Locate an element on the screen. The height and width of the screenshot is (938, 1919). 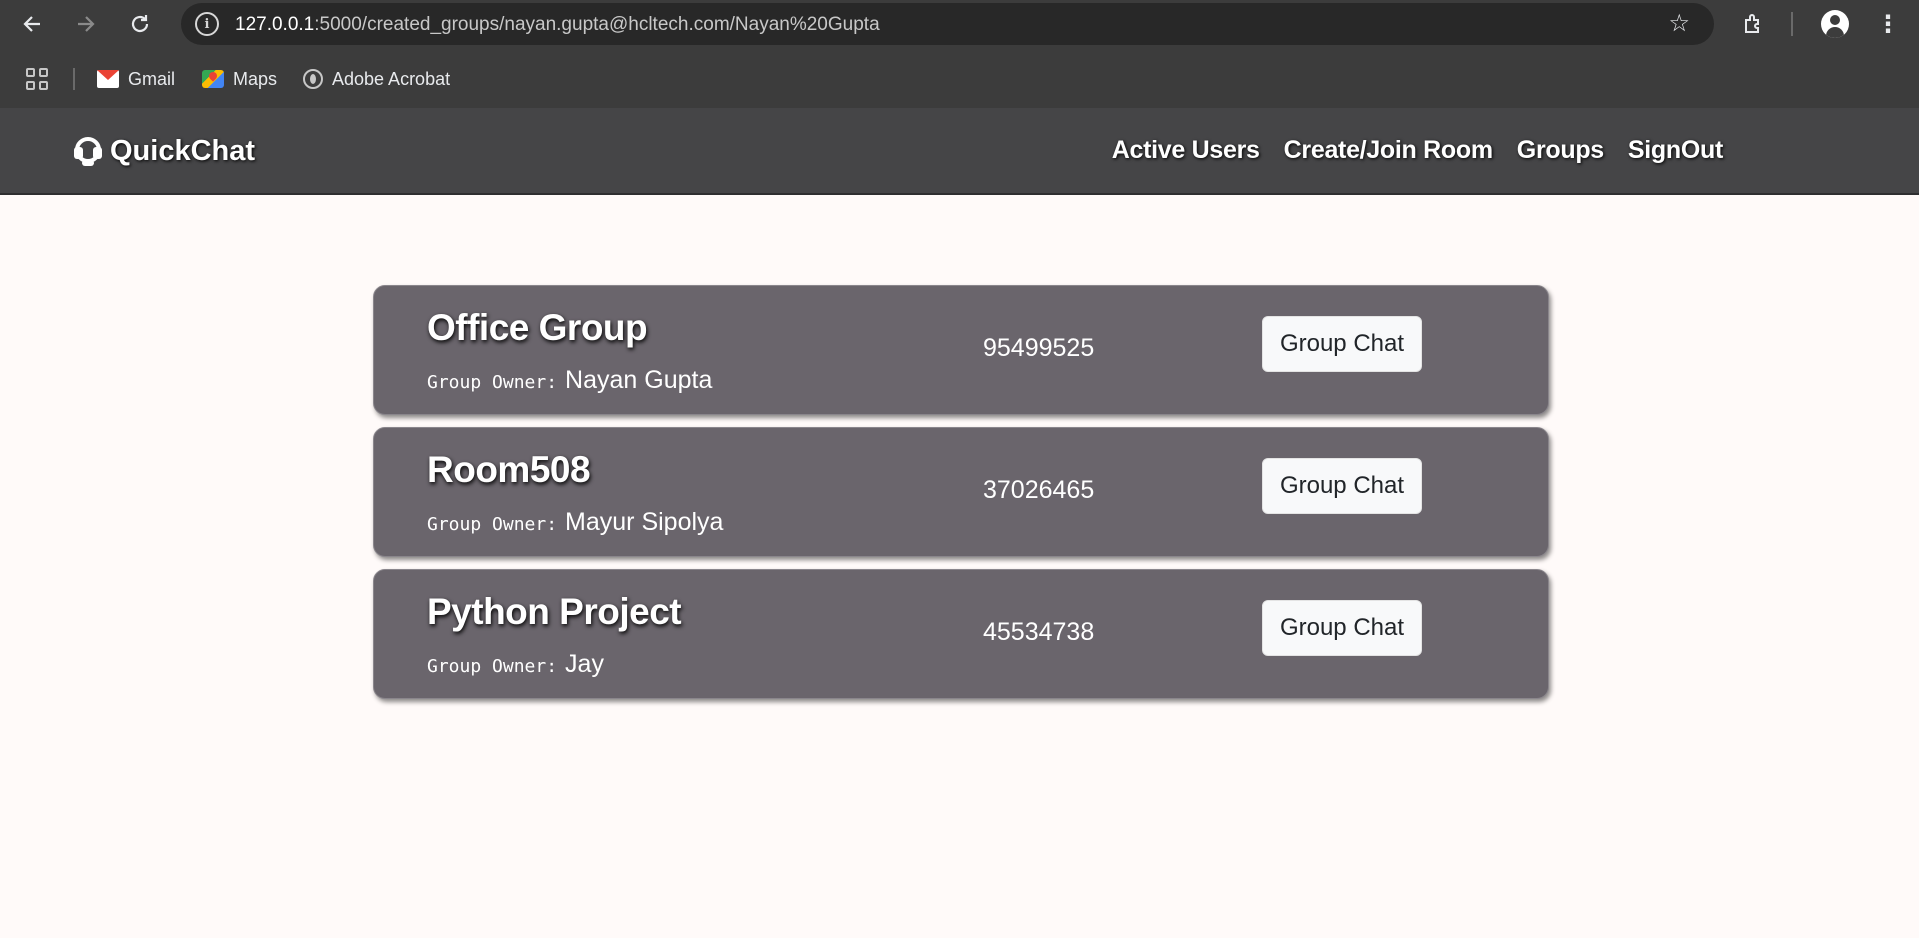
bookmark-gmail: Gmail is located at coordinates (136, 79).